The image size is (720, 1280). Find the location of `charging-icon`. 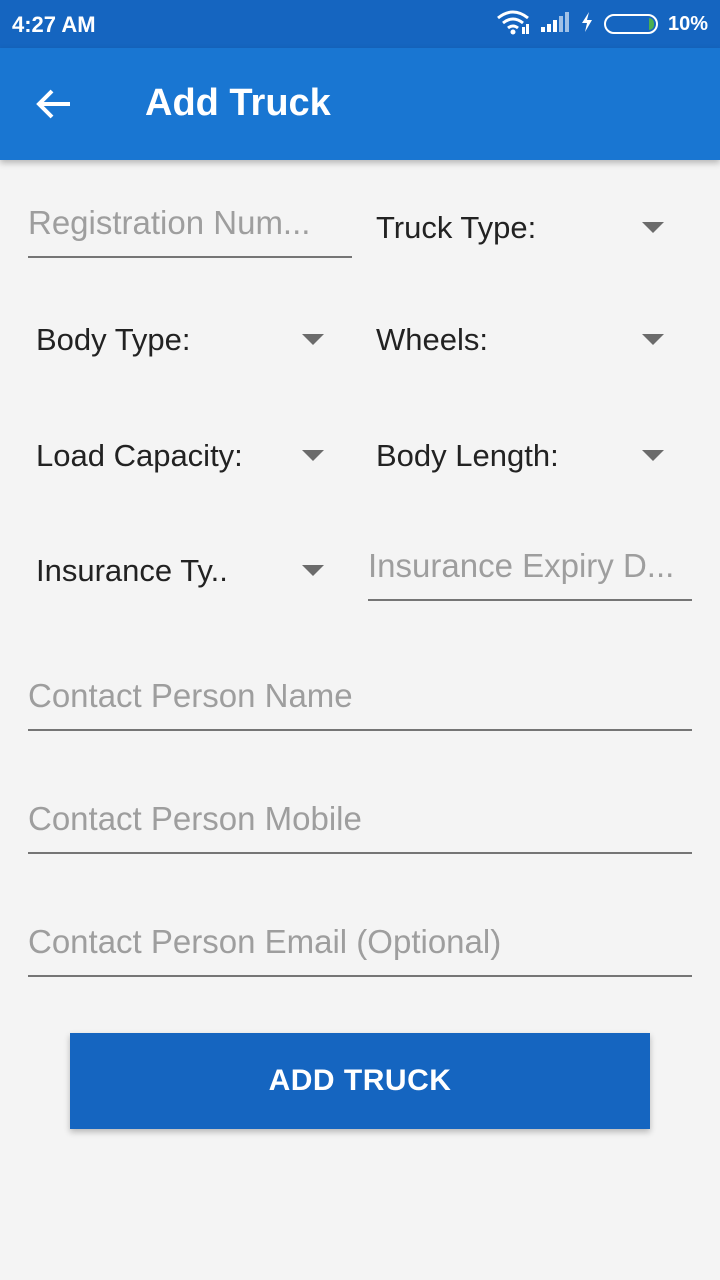

charging-icon is located at coordinates (587, 24).